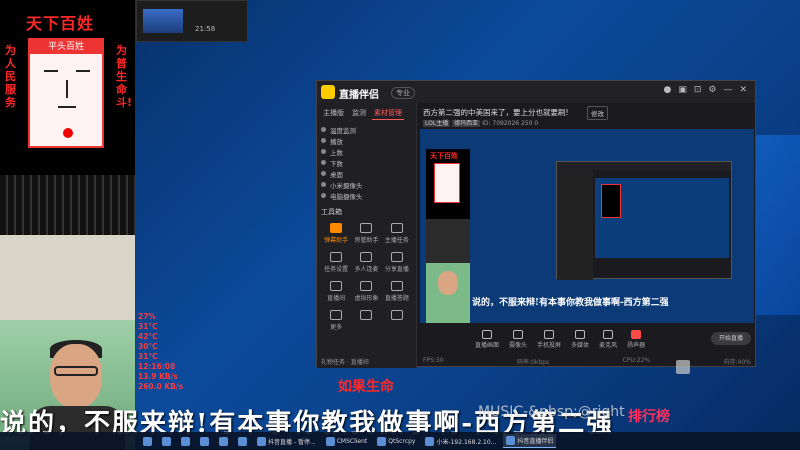 The image size is (800, 450). I want to click on desktop-icon, so click(683, 367).